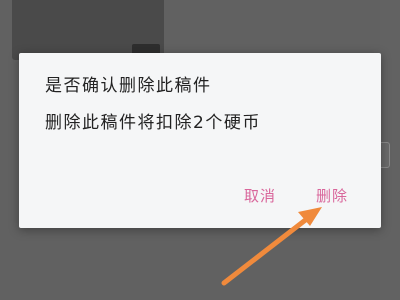 The height and width of the screenshot is (300, 400). Describe the element at coordinates (153, 123) in the screenshot. I see `dialog-message: 删除此稿件将扣除2个硬币` at that location.